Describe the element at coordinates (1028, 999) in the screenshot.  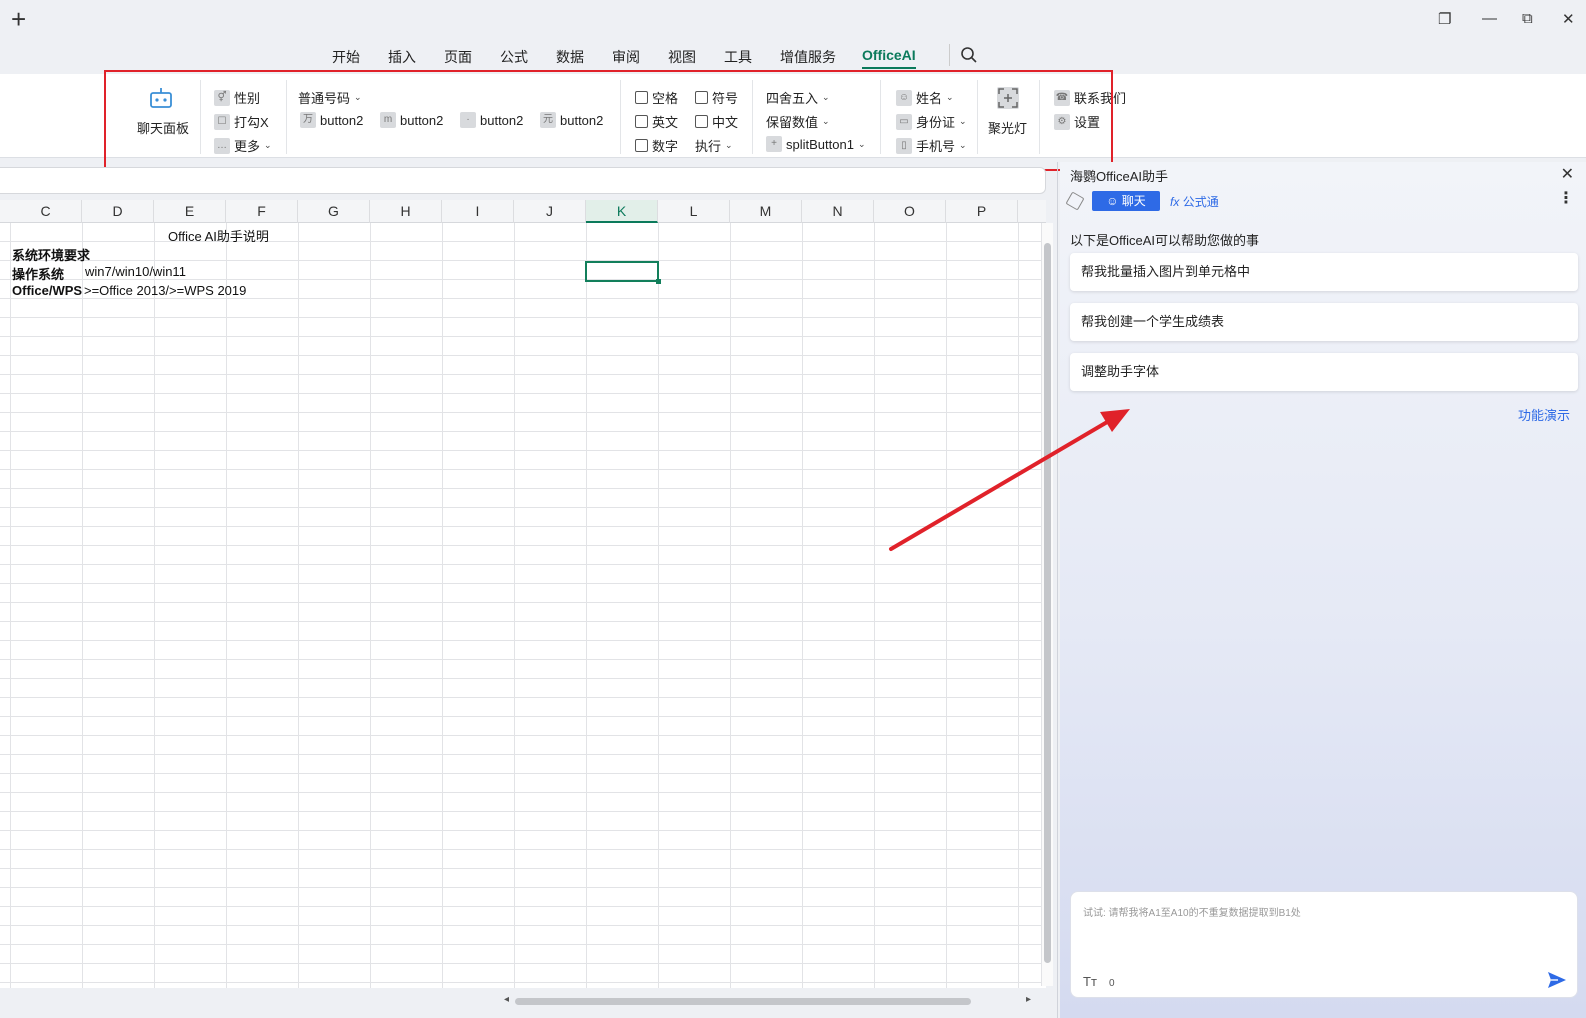
I see `scroll-right-icon: ▸` at that location.